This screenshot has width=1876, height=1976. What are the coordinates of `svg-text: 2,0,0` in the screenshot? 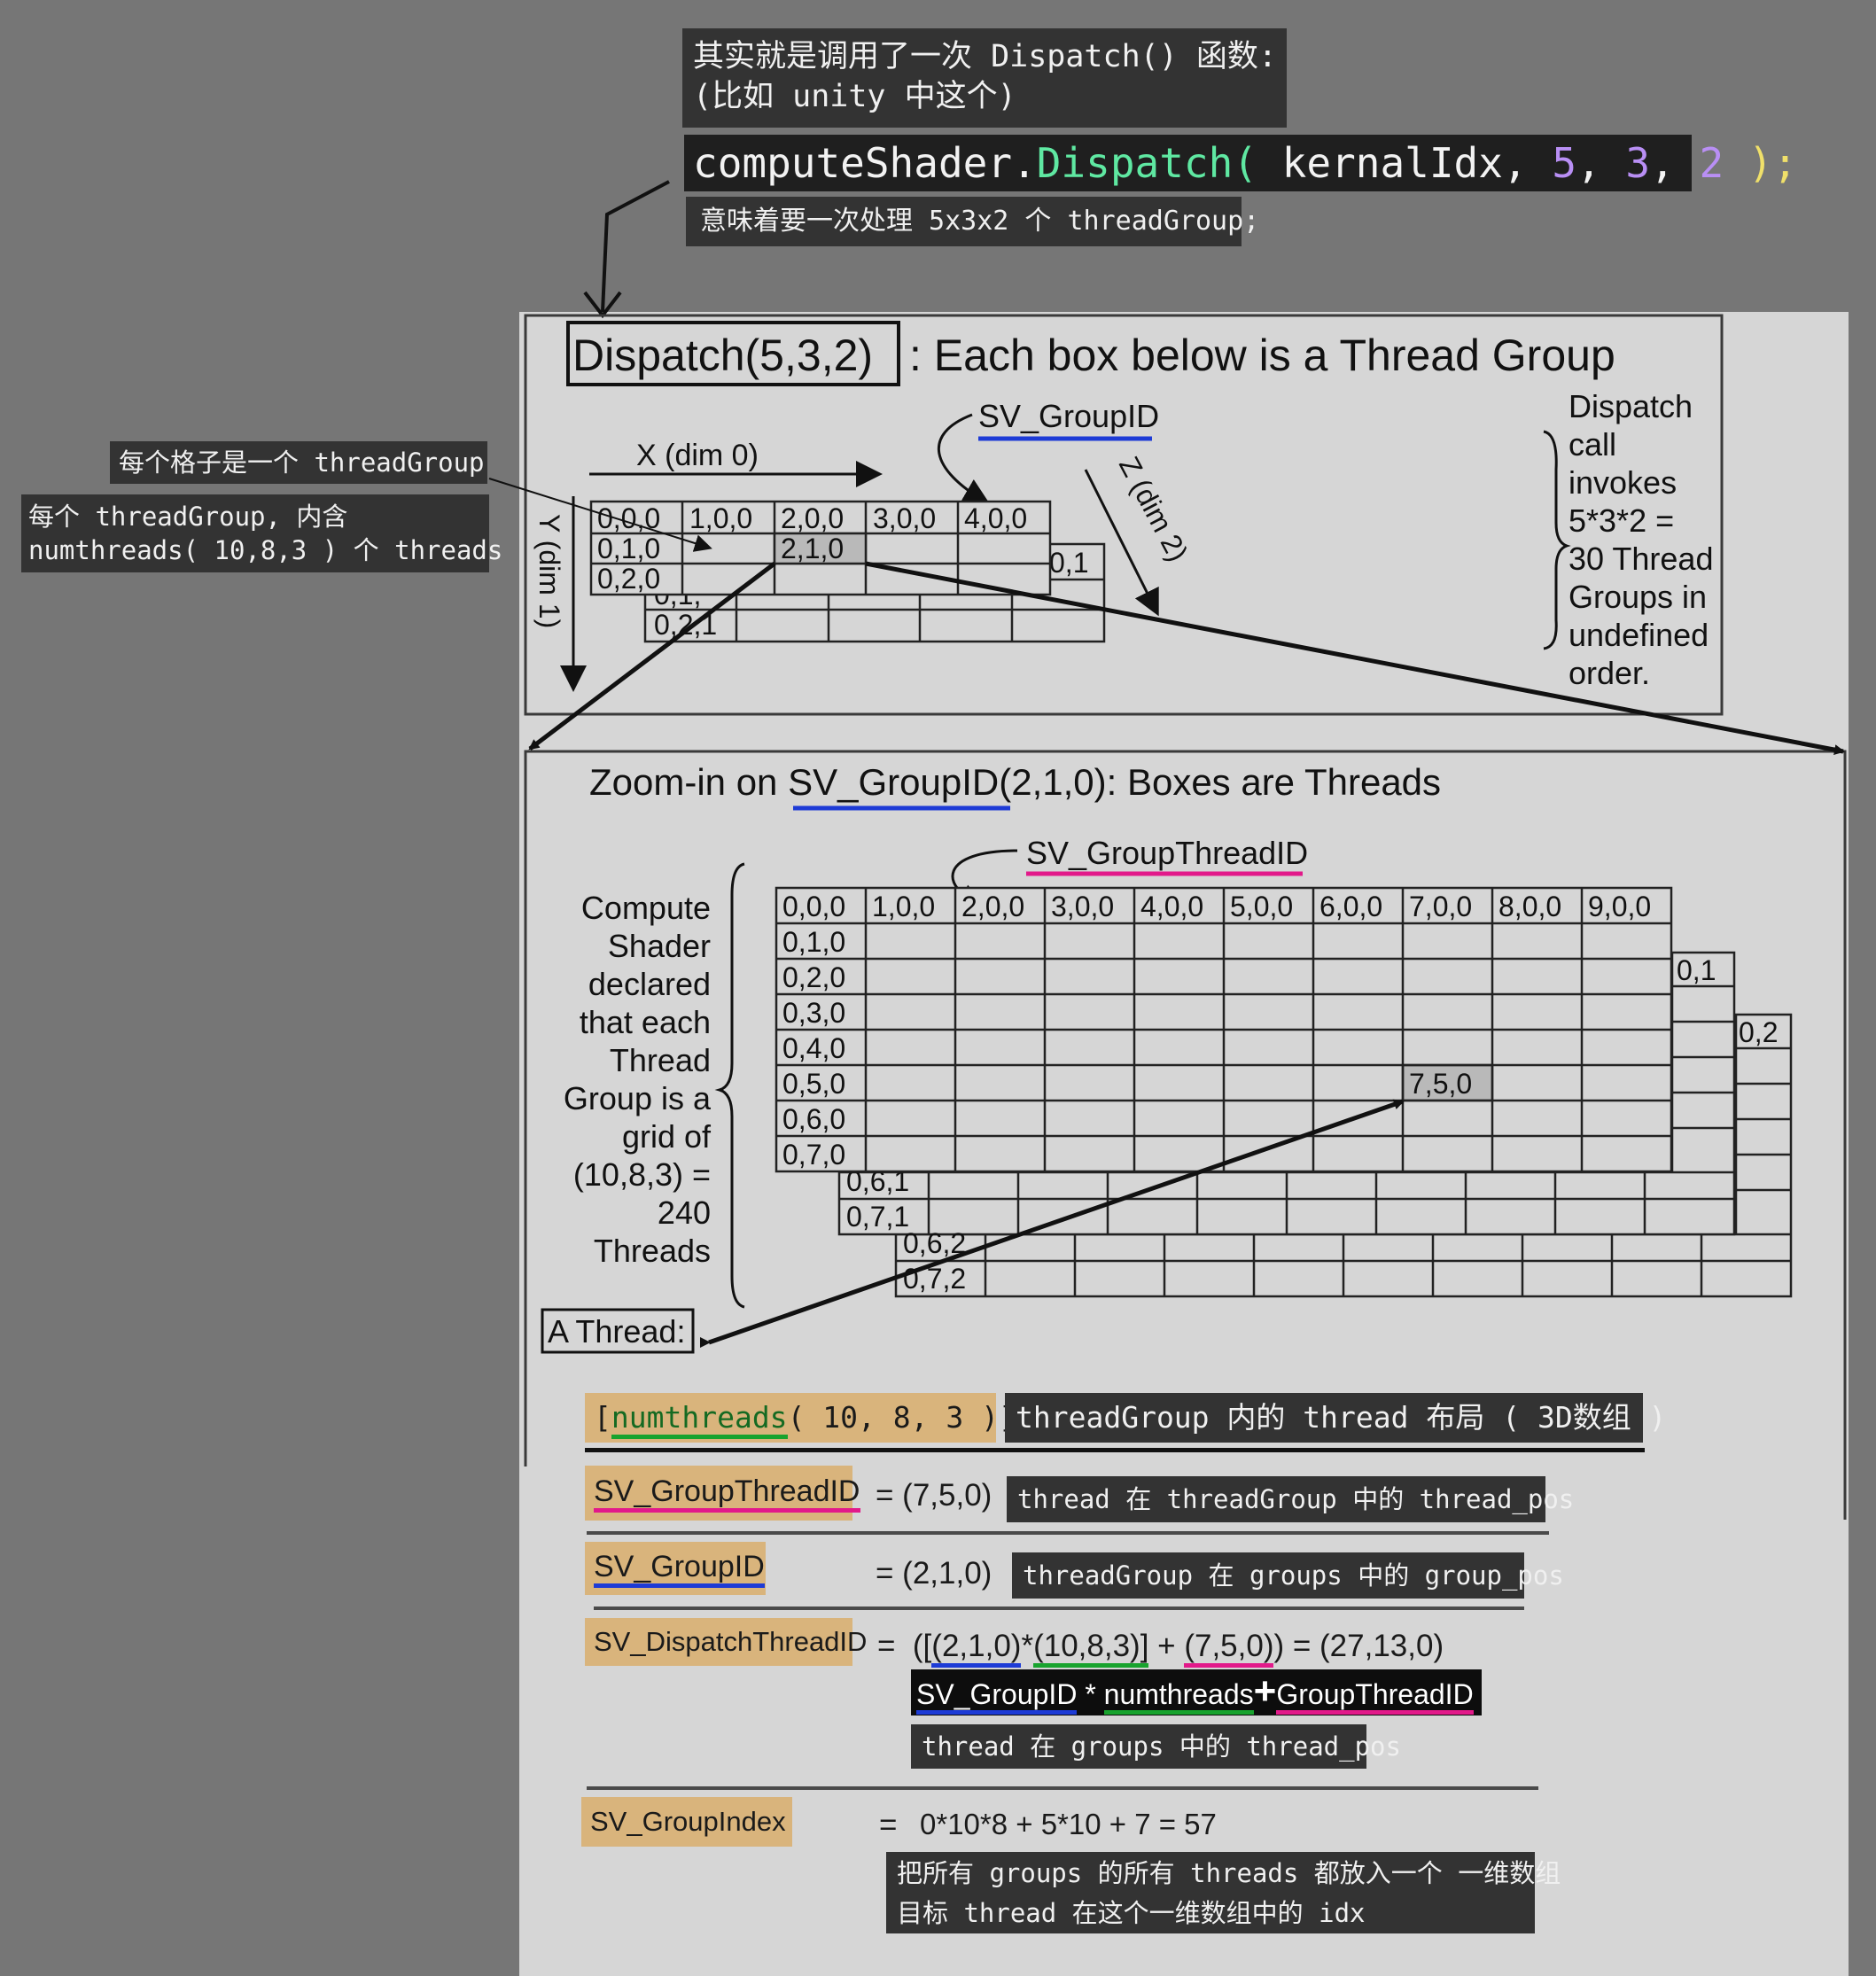 It's located at (992, 906).